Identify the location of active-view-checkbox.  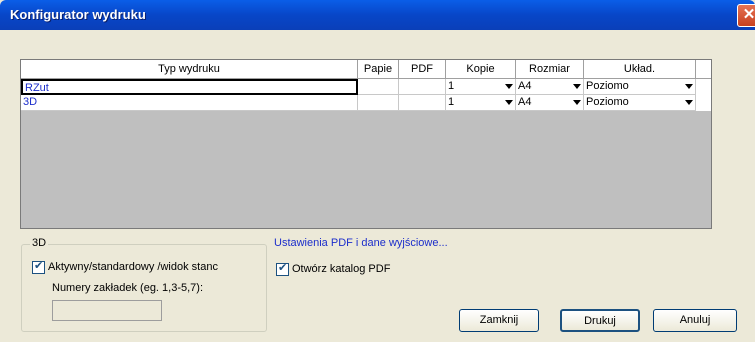
(38, 266).